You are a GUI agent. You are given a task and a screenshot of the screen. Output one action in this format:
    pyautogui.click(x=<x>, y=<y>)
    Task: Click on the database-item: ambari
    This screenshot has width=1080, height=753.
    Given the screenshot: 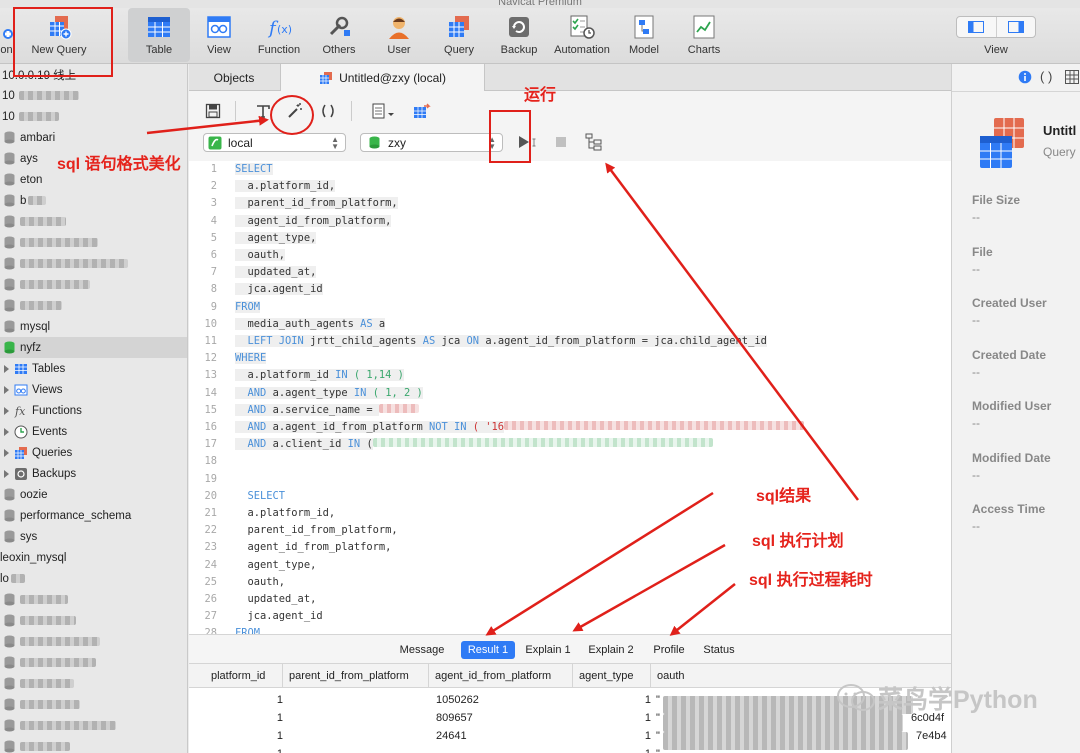 What is the action you would take?
    pyautogui.click(x=93, y=137)
    